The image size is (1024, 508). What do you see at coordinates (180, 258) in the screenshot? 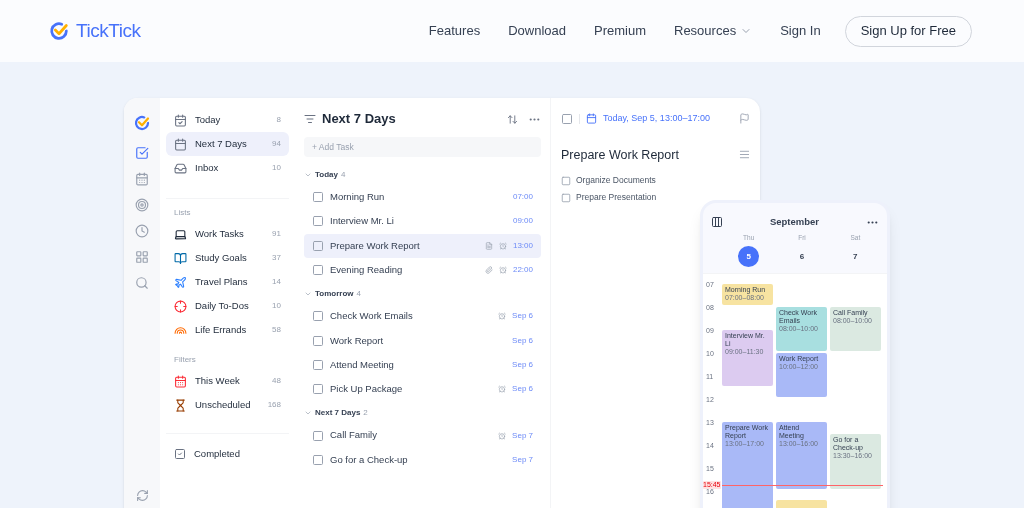
I see `book-icon` at bounding box center [180, 258].